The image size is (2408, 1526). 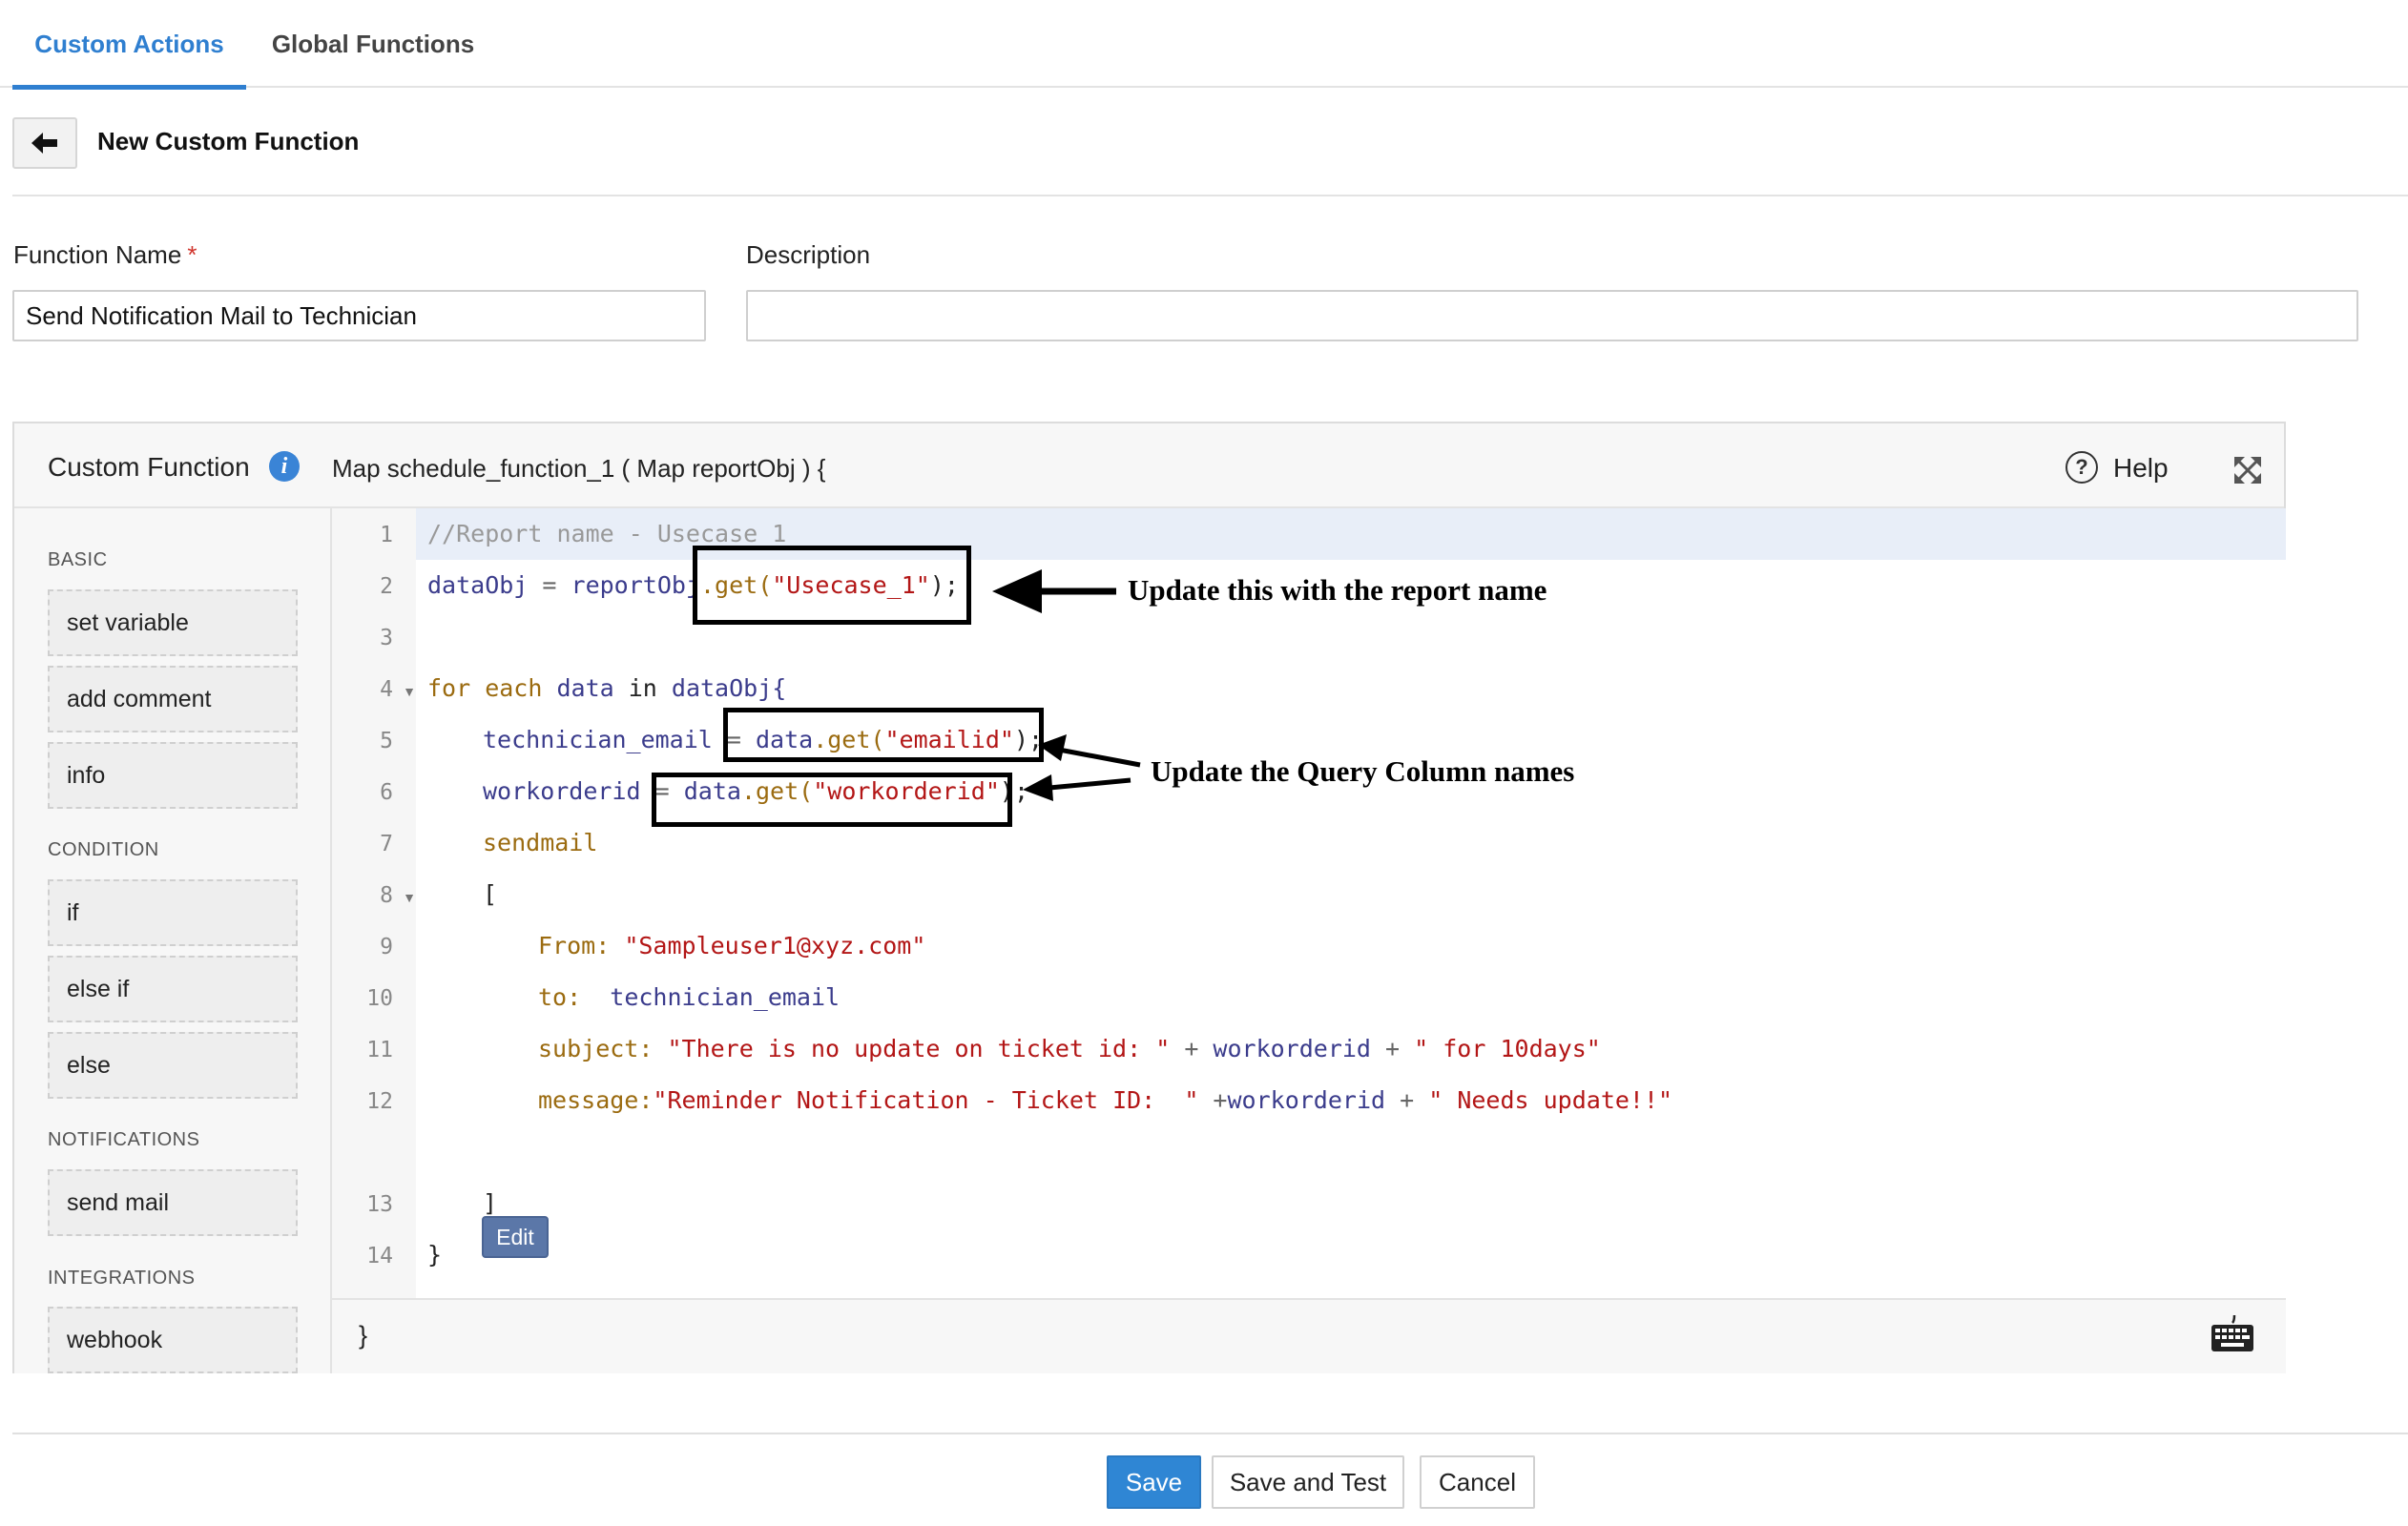 I want to click on footer-divider, so click(x=1210, y=1433).